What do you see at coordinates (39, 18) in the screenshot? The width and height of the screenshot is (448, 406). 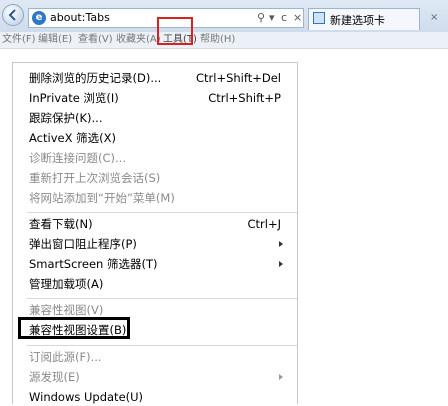 I see `ie-page-icon: e` at bounding box center [39, 18].